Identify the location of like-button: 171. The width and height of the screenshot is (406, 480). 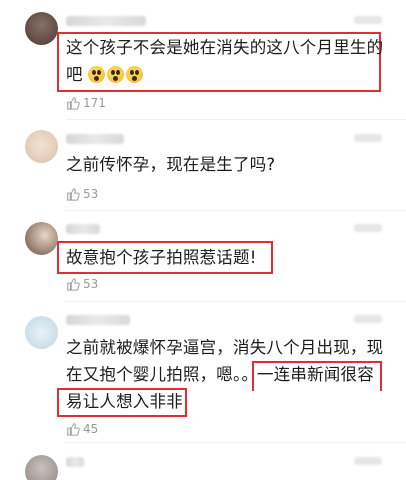
(86, 103).